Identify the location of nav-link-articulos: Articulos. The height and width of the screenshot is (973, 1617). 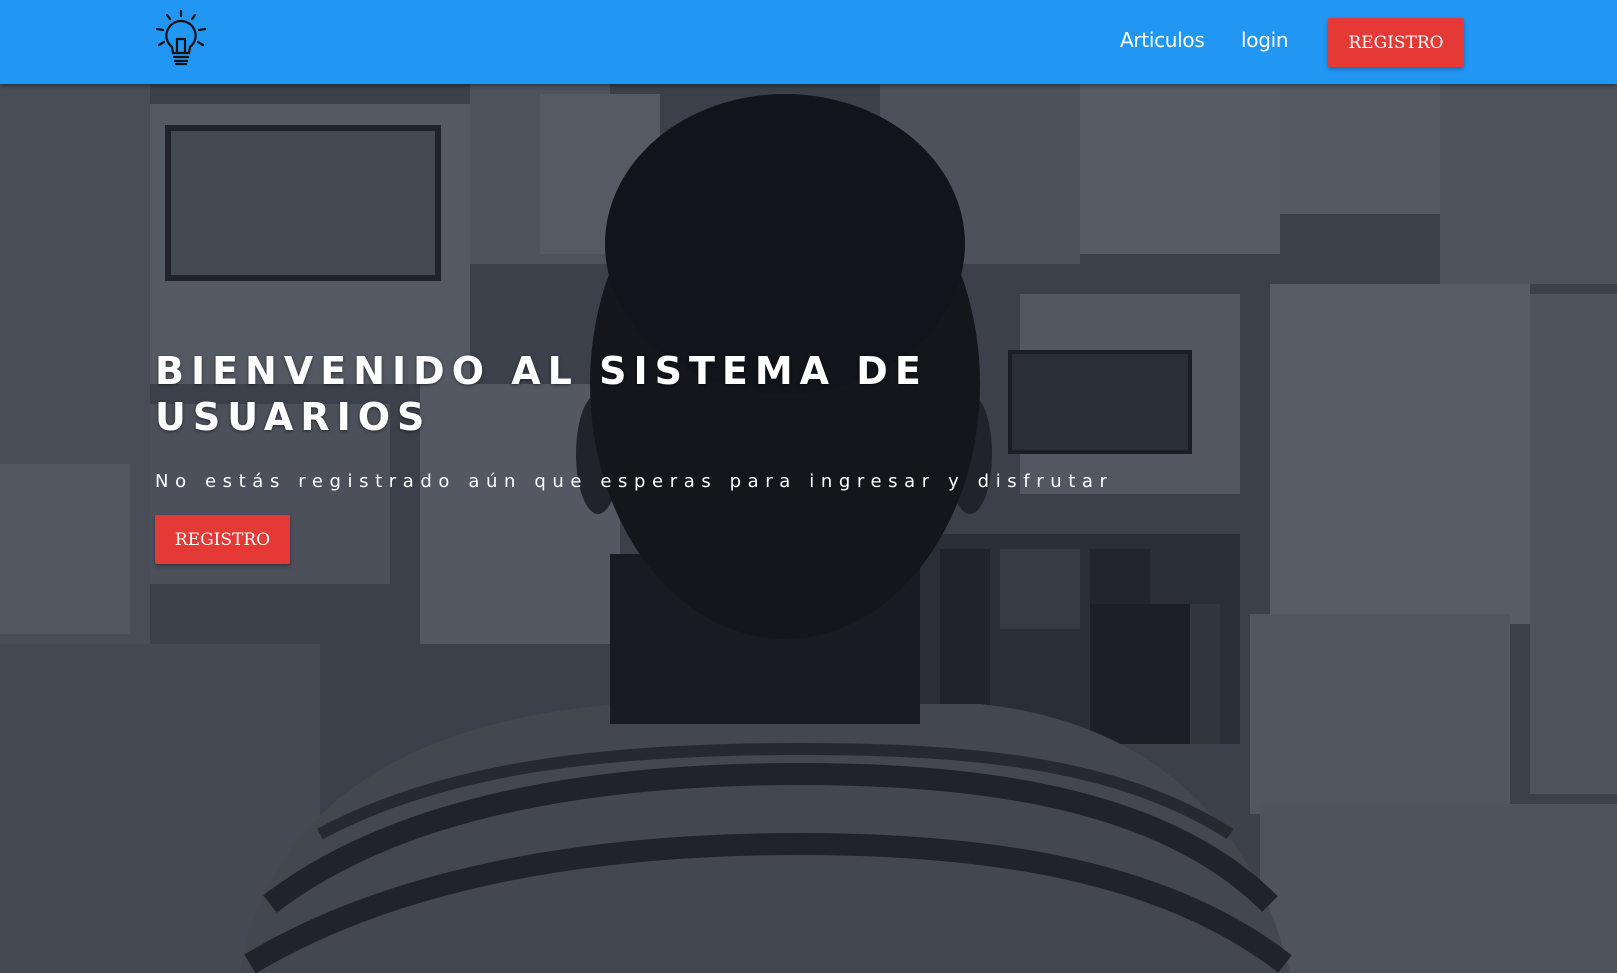
(1162, 40).